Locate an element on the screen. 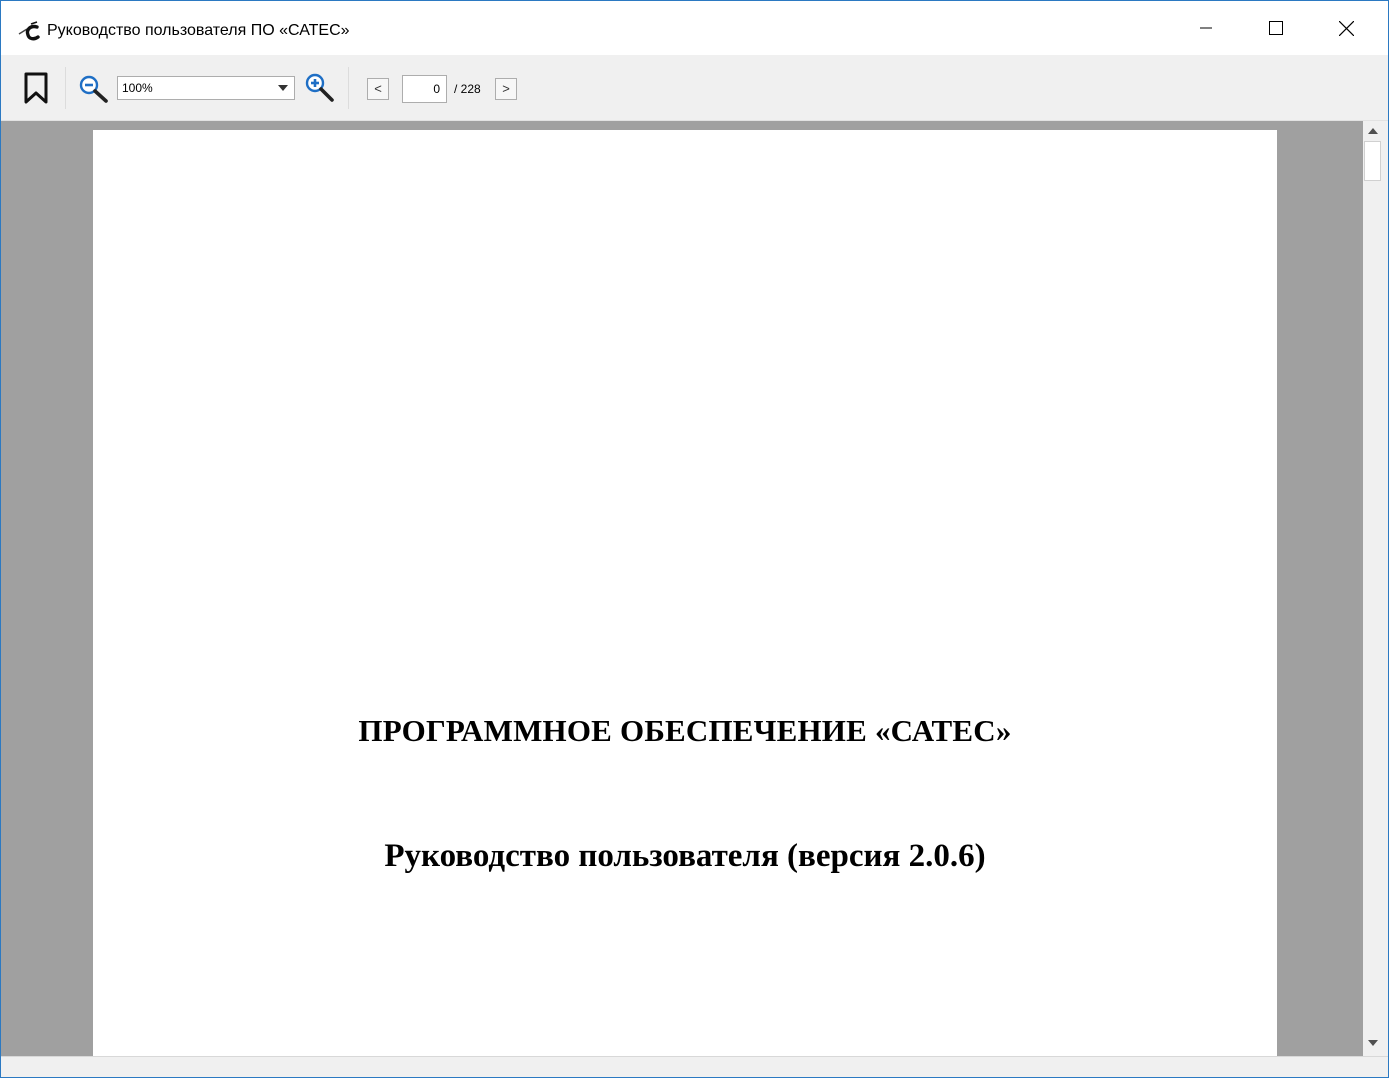 The height and width of the screenshot is (1078, 1389). app-logo-icon is located at coordinates (29, 31).